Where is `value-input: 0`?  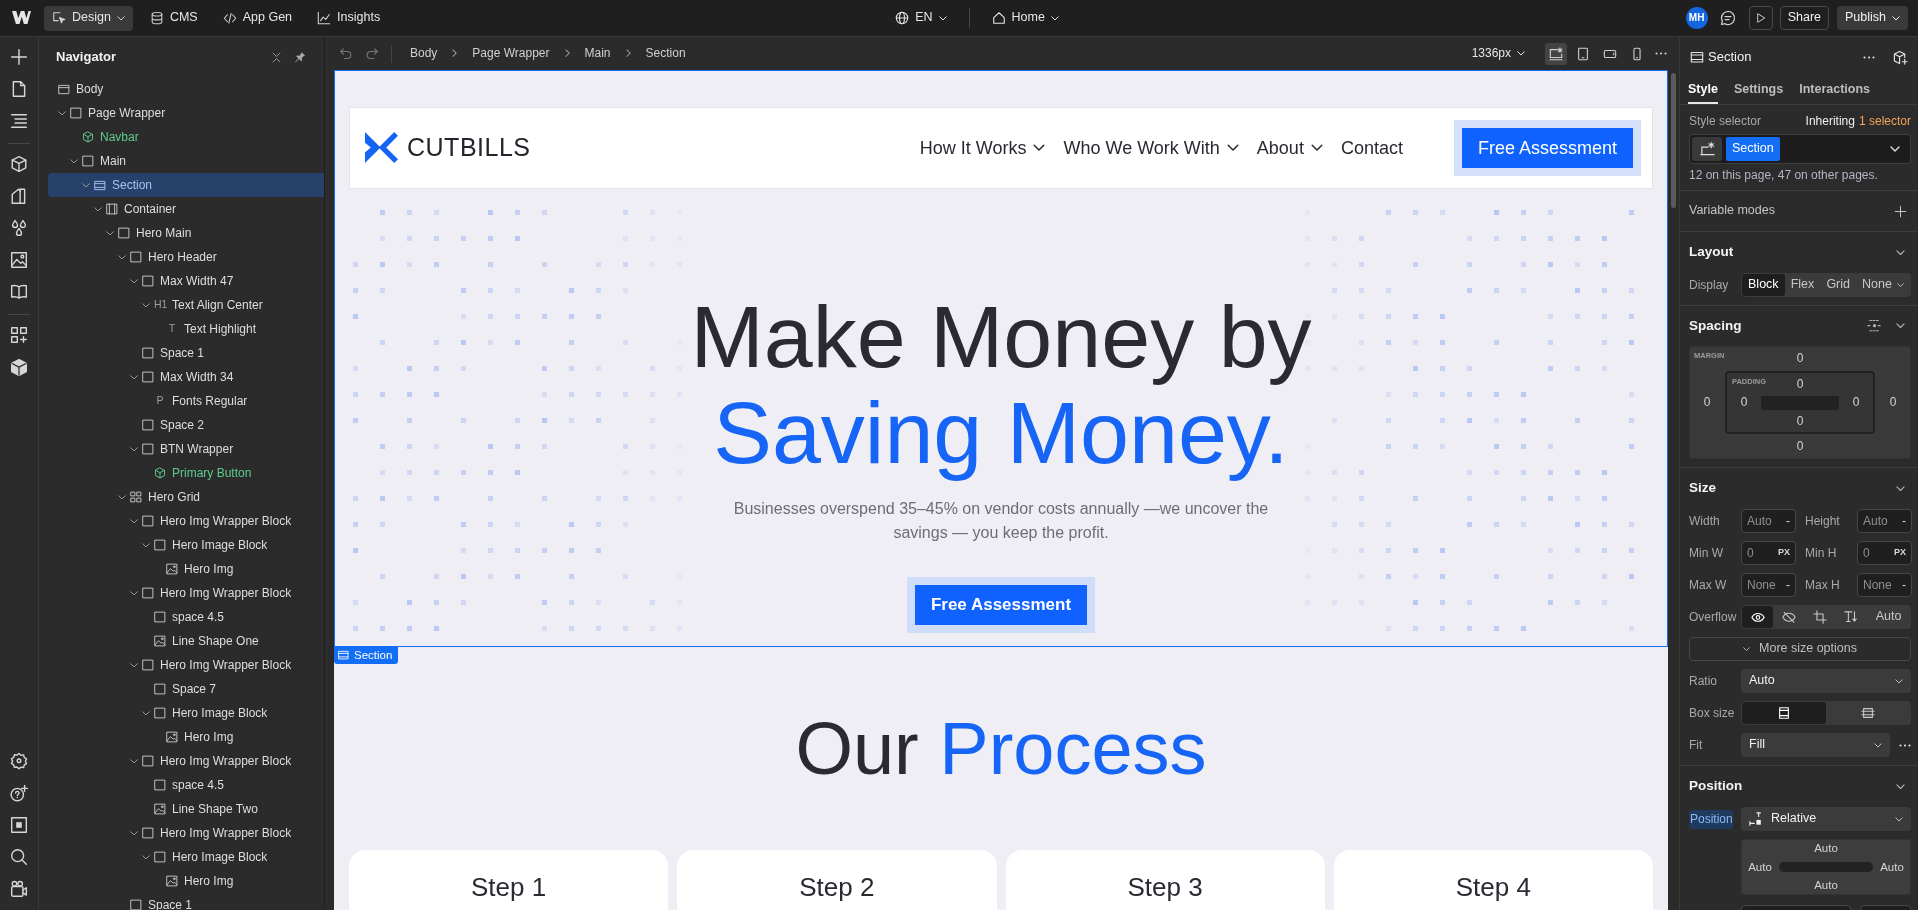
value-input: 0 is located at coordinates (1762, 553).